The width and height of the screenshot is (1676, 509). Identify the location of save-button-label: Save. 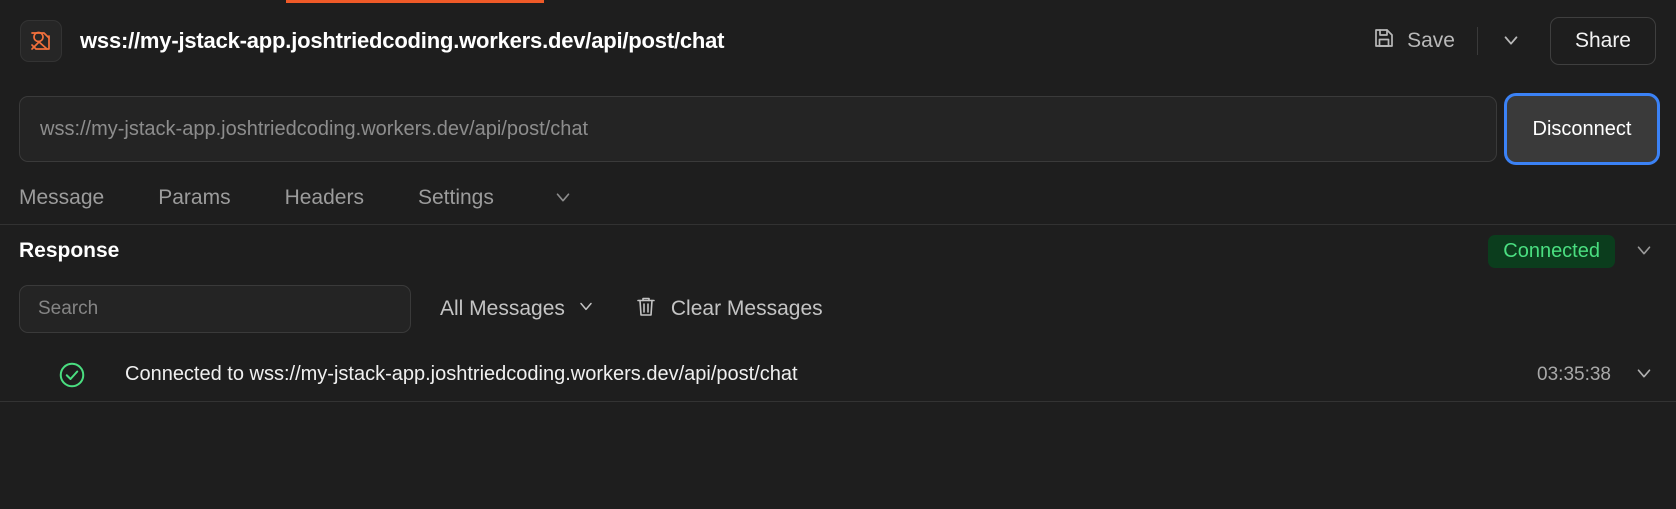
(1431, 40).